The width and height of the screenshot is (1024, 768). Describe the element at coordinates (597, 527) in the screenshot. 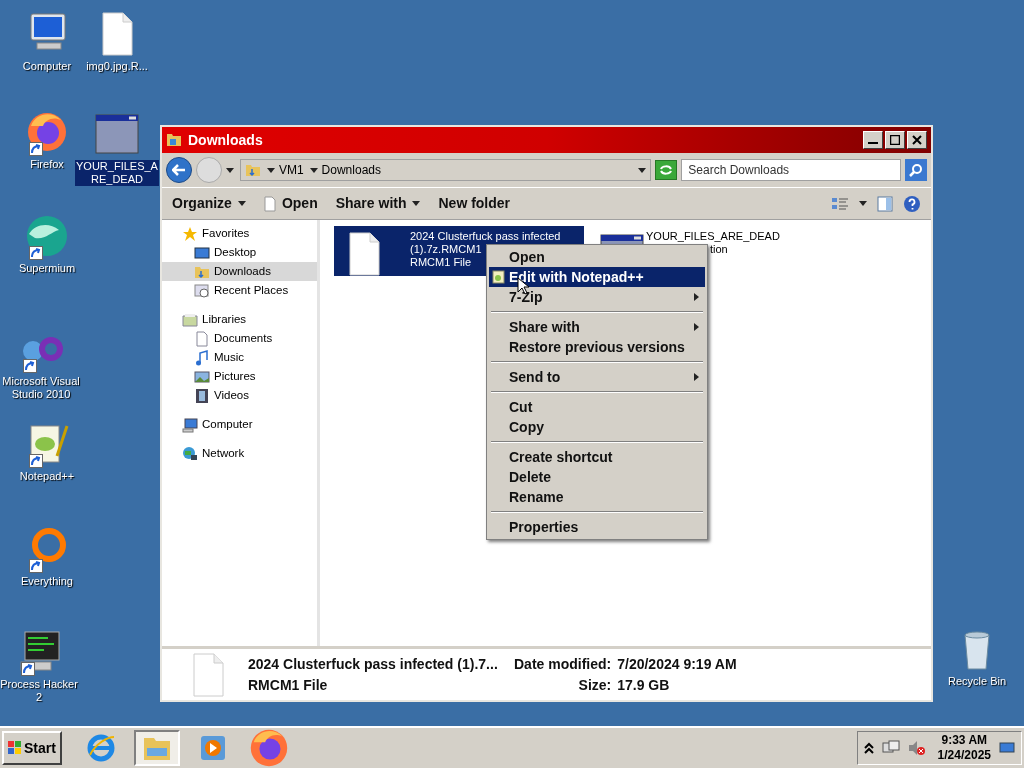

I see `menu-item: Properties` at that location.